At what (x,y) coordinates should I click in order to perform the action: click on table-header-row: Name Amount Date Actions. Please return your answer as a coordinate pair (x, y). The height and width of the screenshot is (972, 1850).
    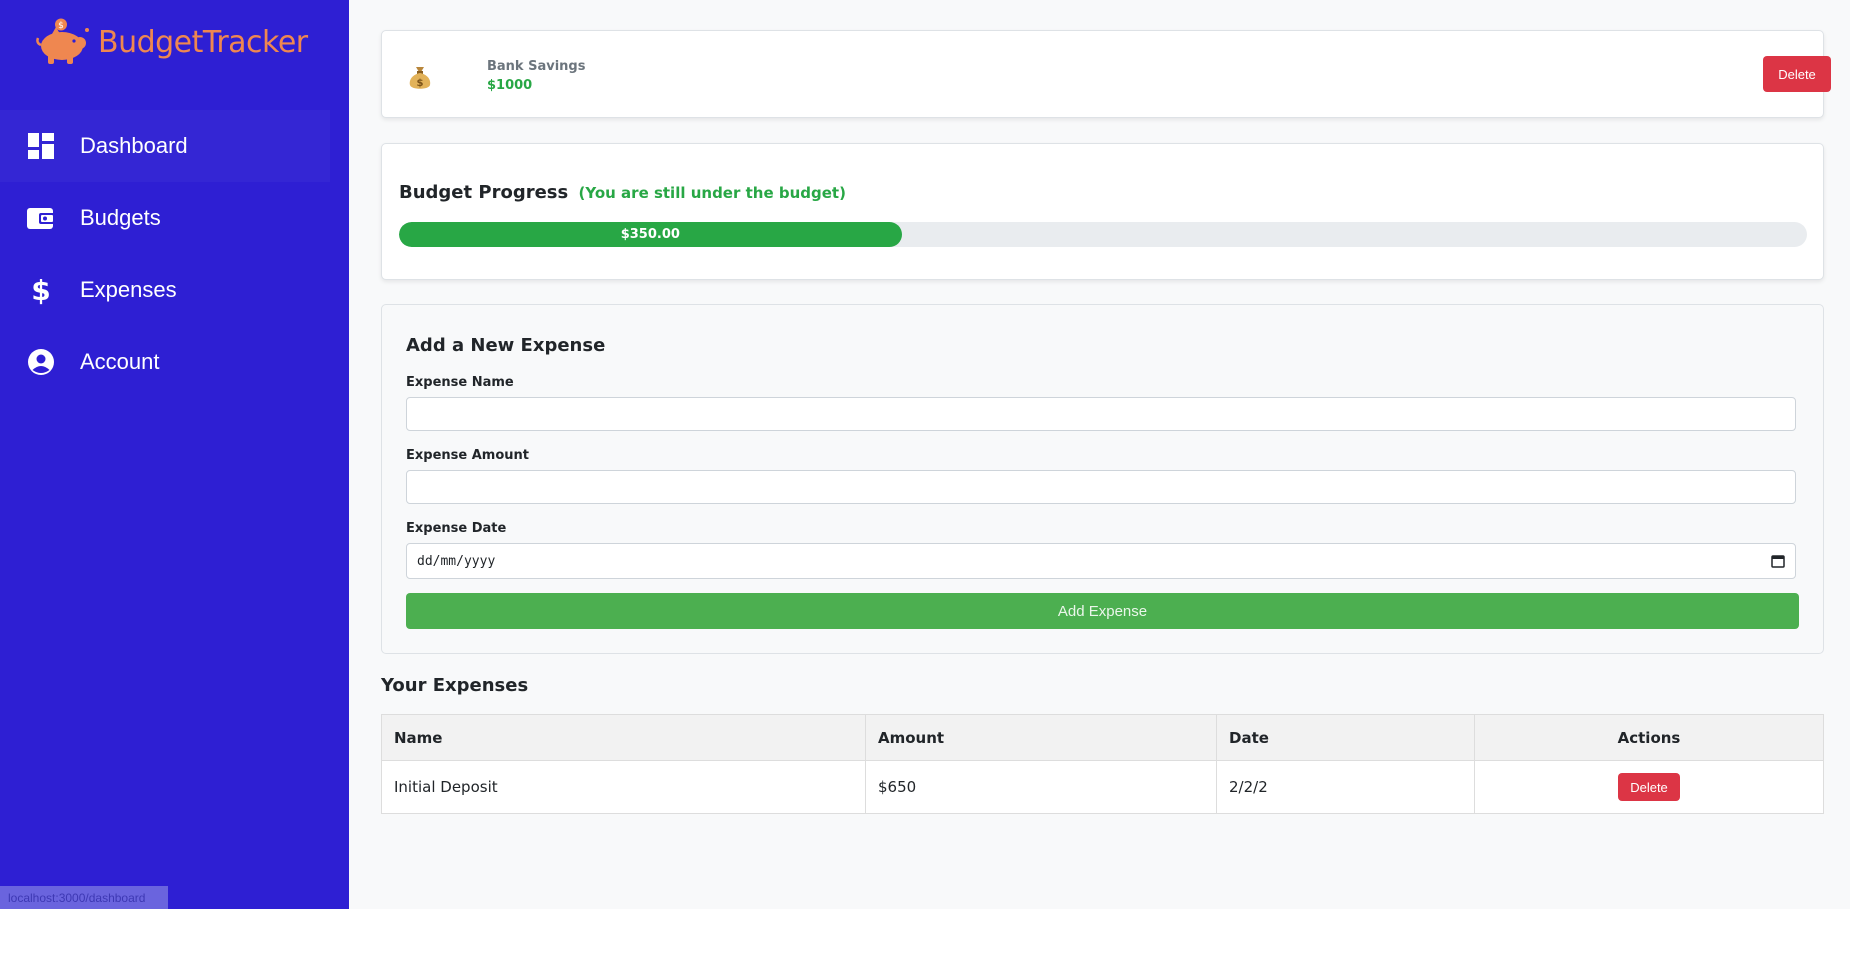
    Looking at the image, I should click on (1102, 737).